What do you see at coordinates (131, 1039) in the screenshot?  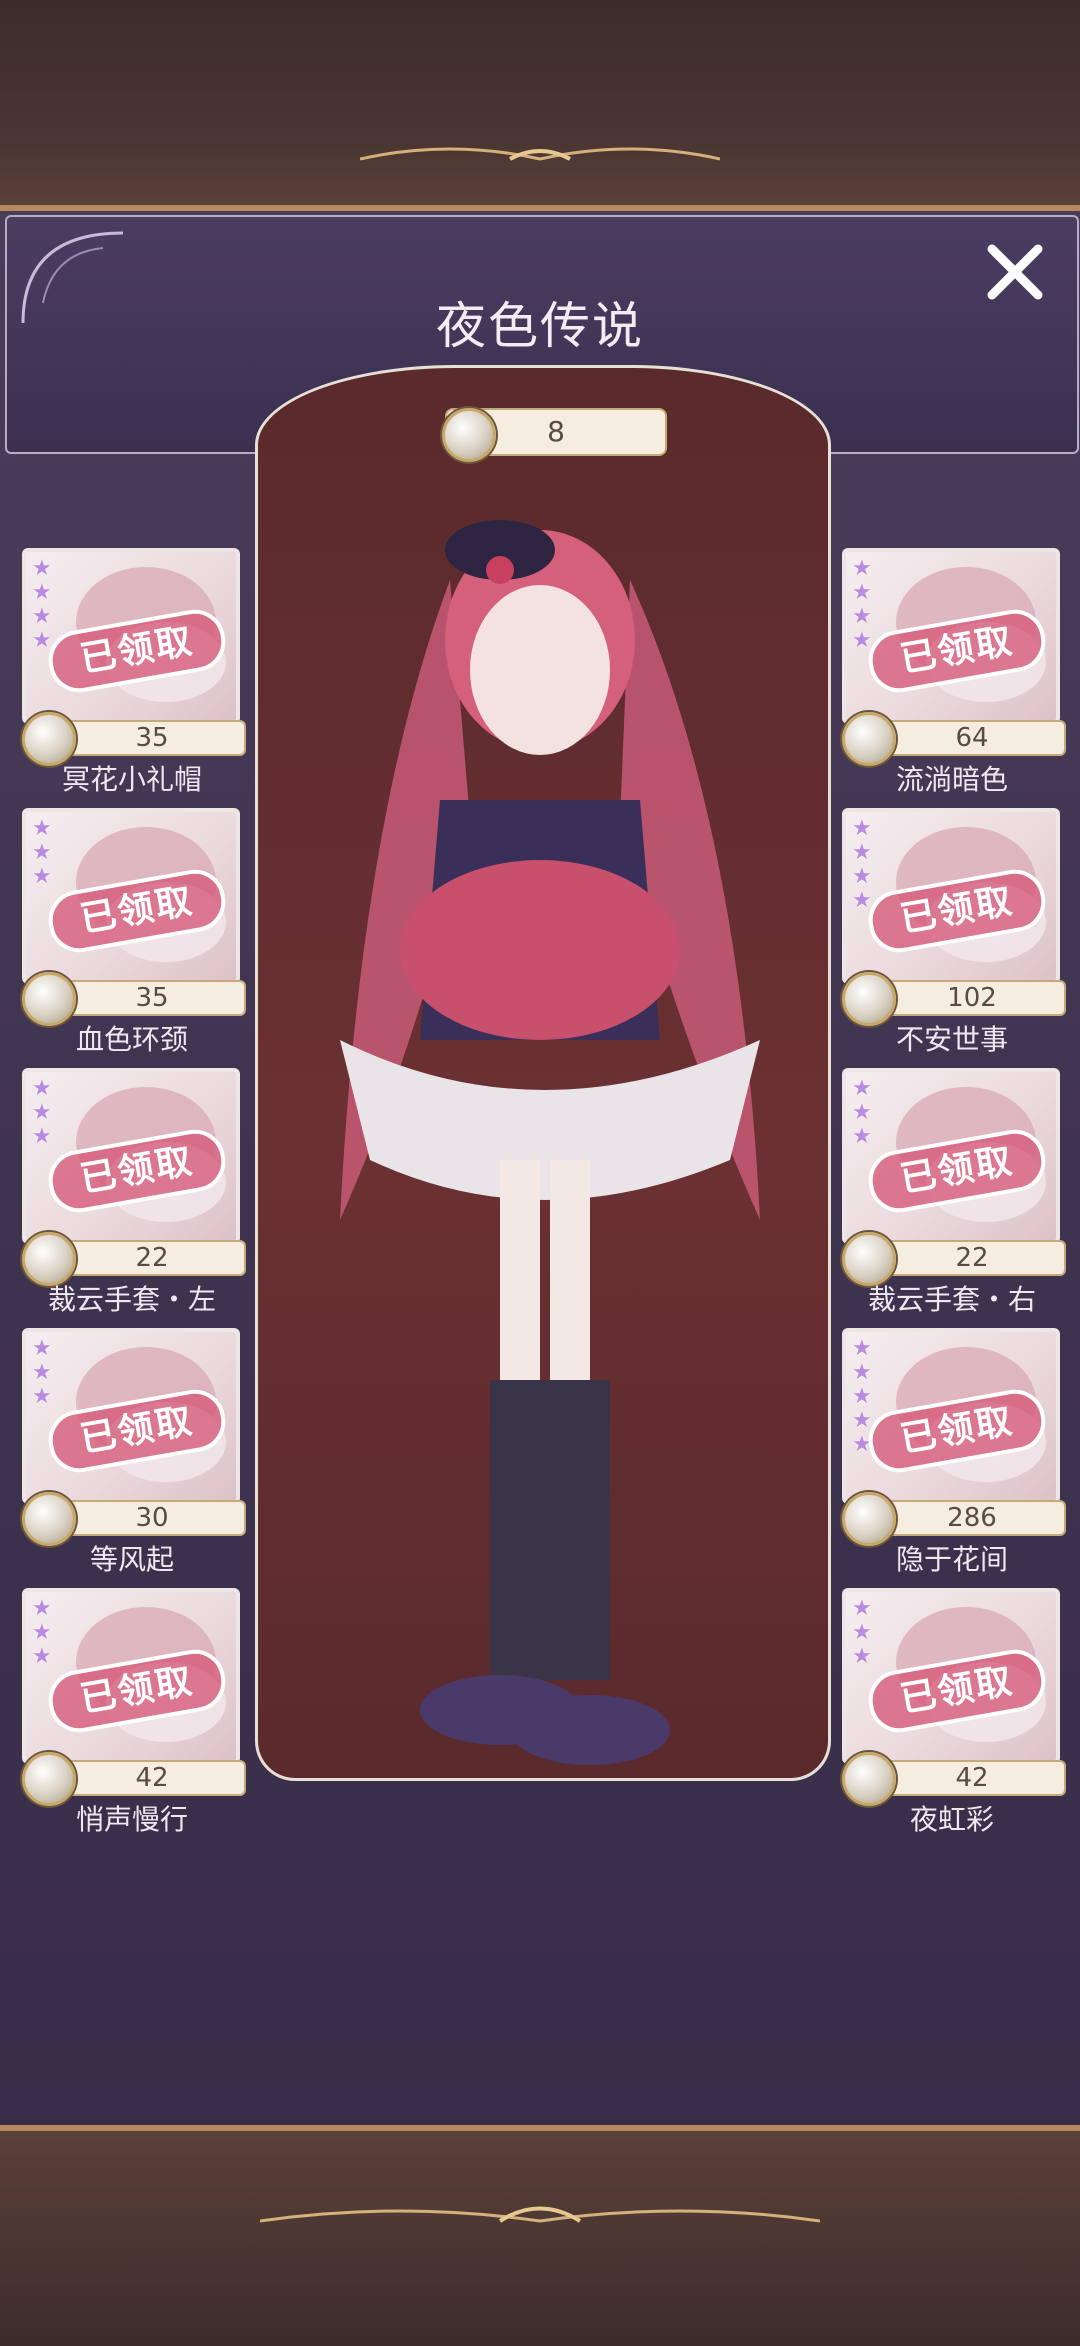 I see `item-name: 血色环颈` at bounding box center [131, 1039].